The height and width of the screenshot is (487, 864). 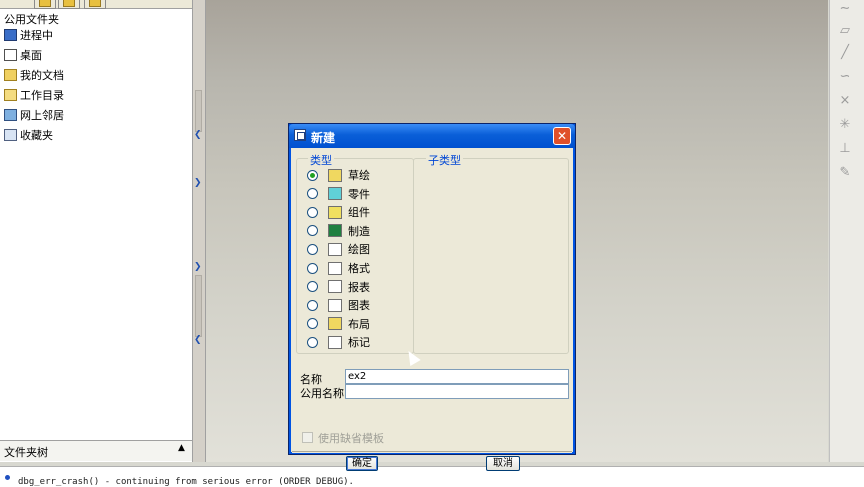 I want to click on nav-item-label: 进程中, so click(x=36, y=35).